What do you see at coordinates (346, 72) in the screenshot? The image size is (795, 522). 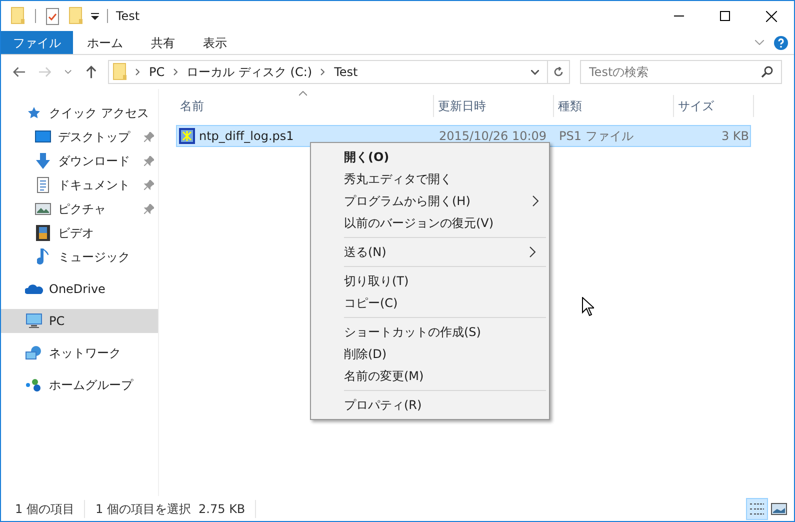 I see `breadcrumb: Test` at bounding box center [346, 72].